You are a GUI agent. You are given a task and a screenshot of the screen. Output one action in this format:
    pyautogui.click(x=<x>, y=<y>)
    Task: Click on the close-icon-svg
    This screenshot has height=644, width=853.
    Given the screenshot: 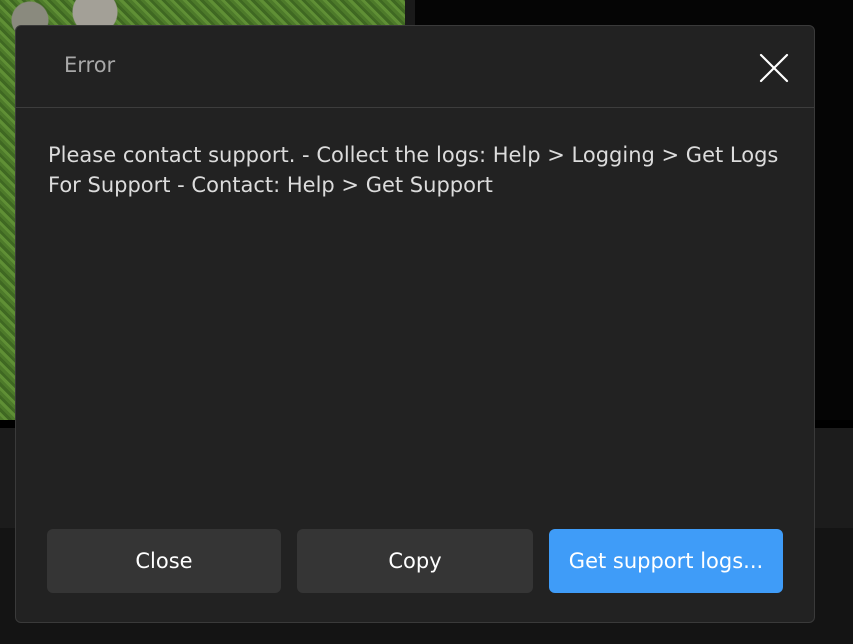 What is the action you would take?
    pyautogui.click(x=774, y=68)
    